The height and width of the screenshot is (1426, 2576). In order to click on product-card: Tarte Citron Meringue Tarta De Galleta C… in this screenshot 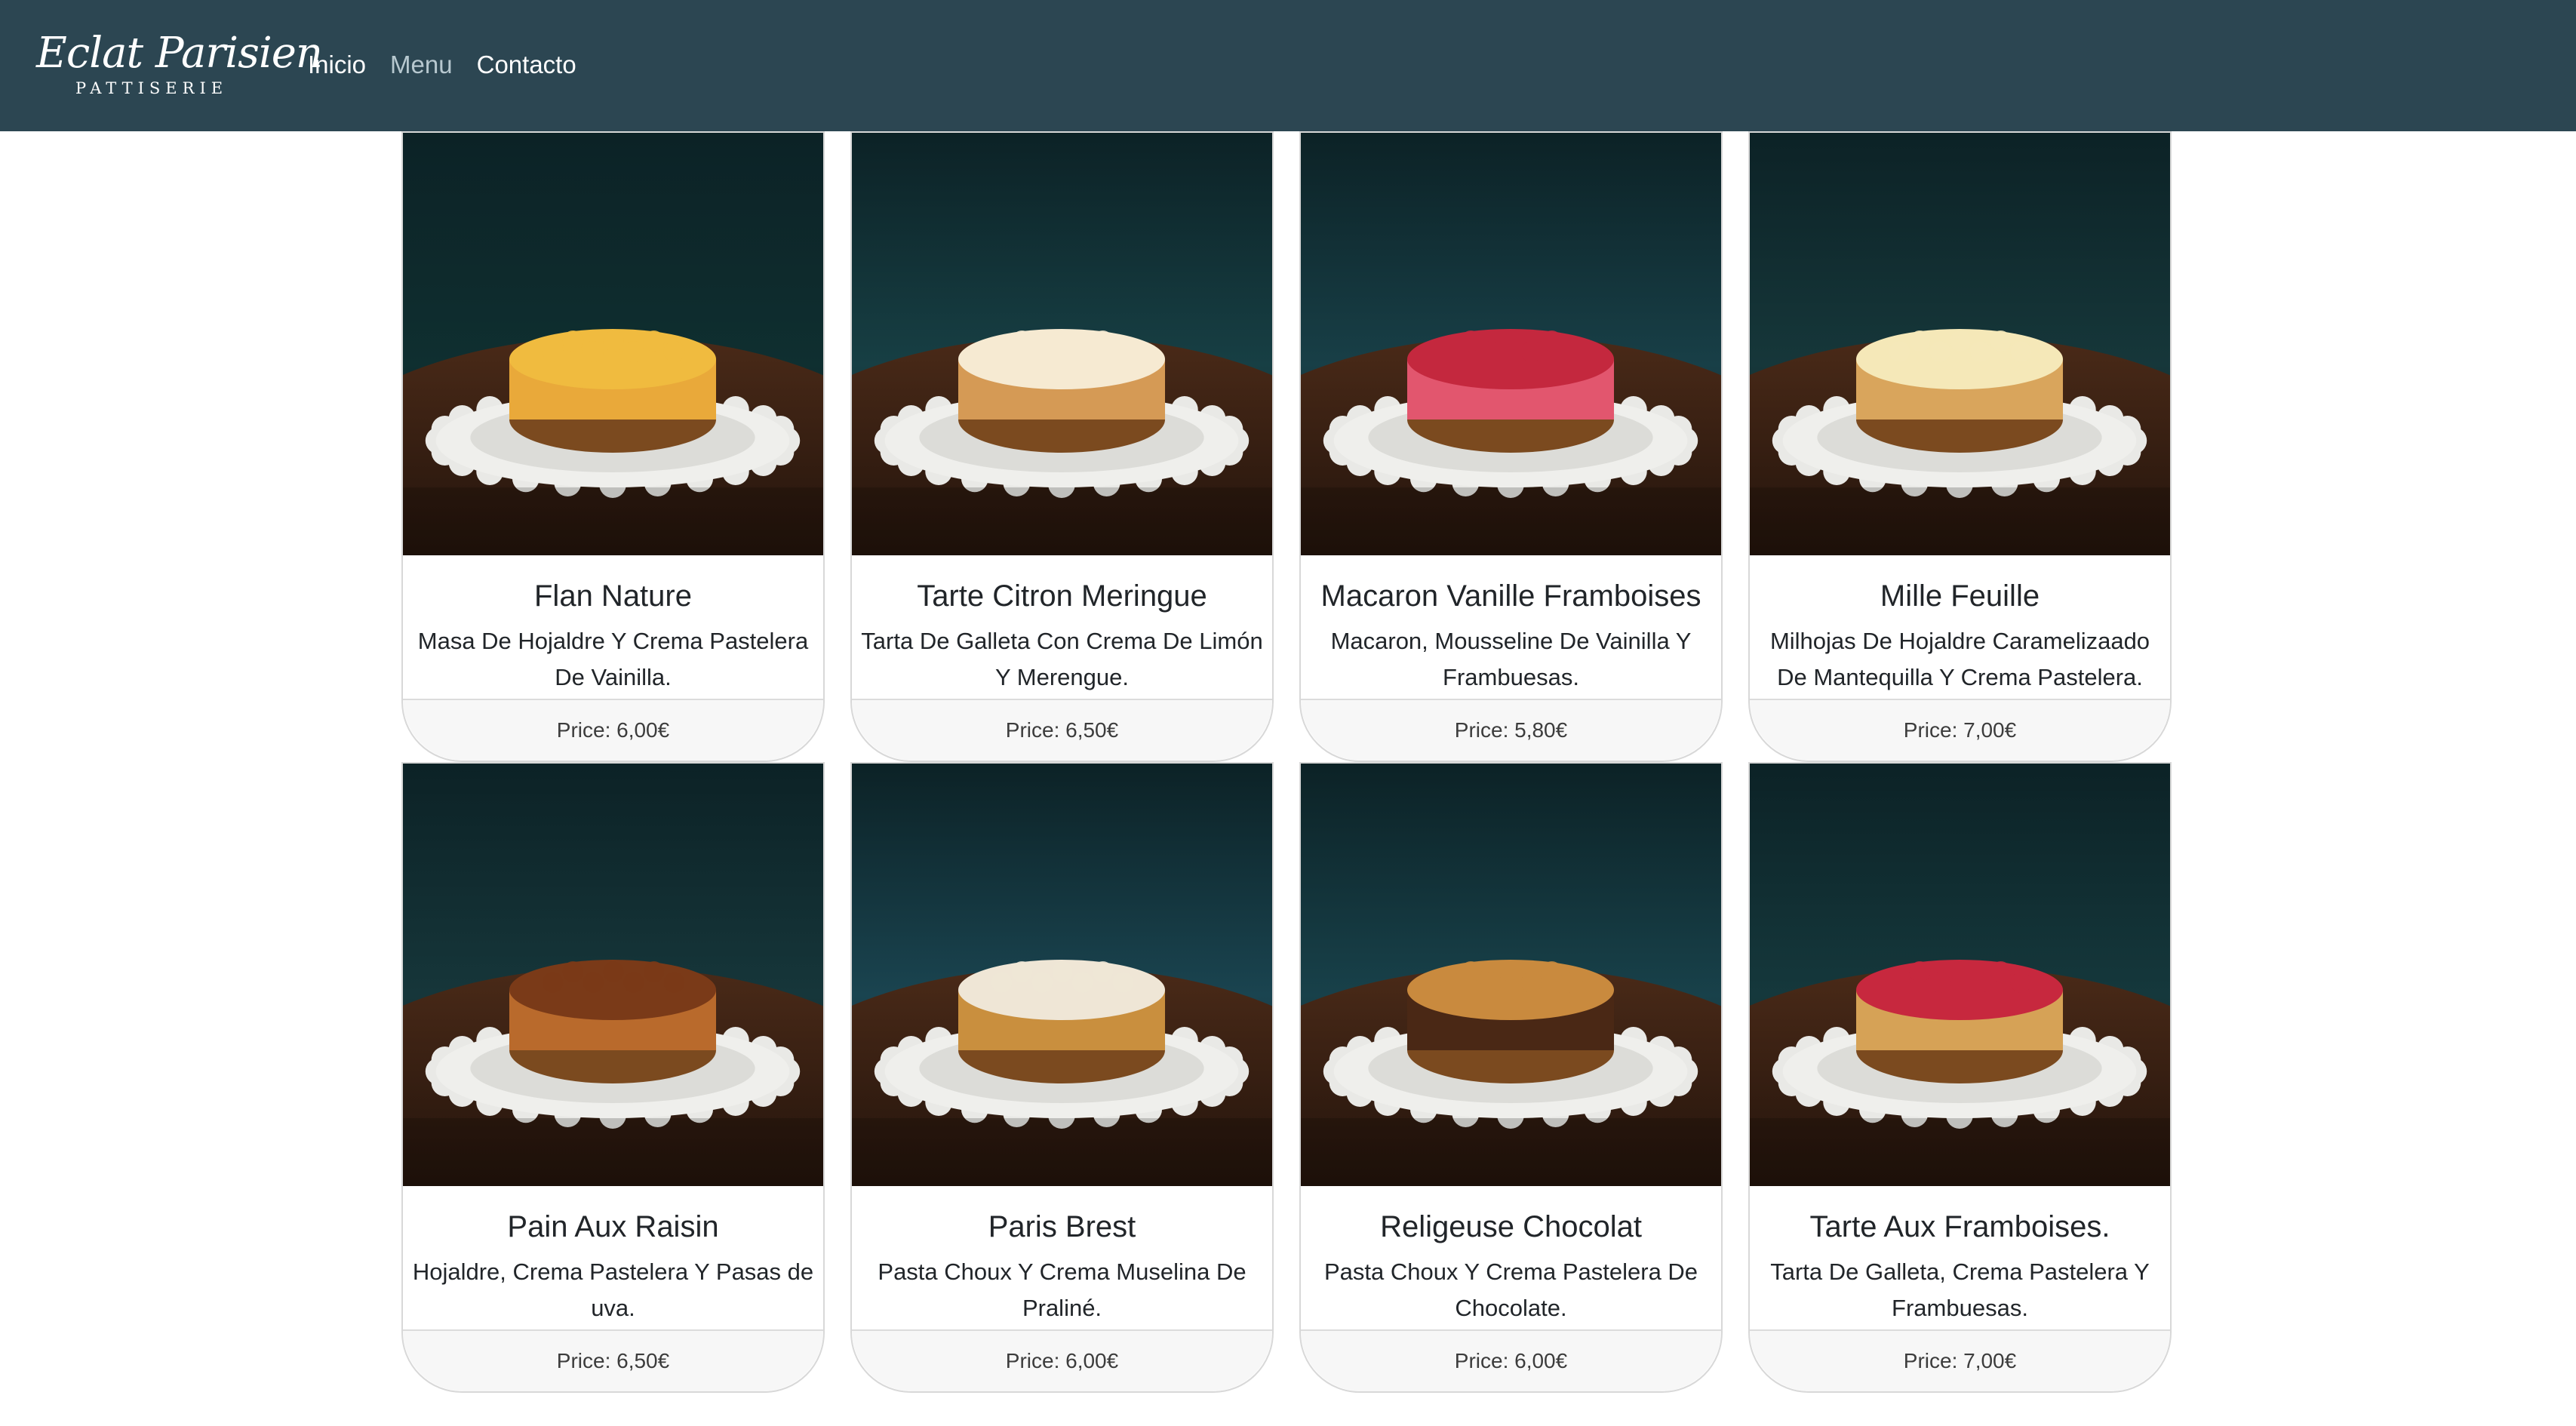, I will do `click(1062, 446)`.